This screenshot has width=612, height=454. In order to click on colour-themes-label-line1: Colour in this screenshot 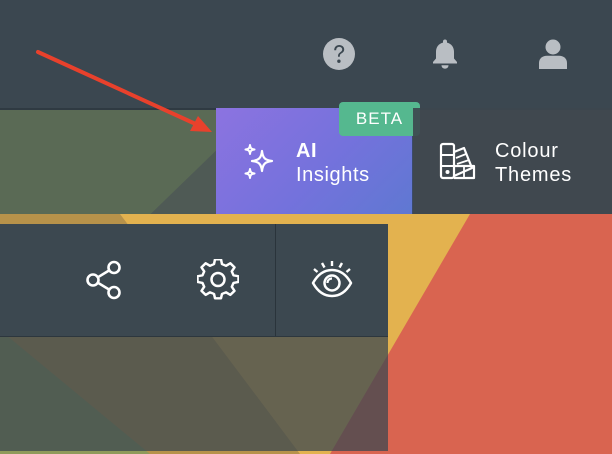, I will do `click(527, 151)`.